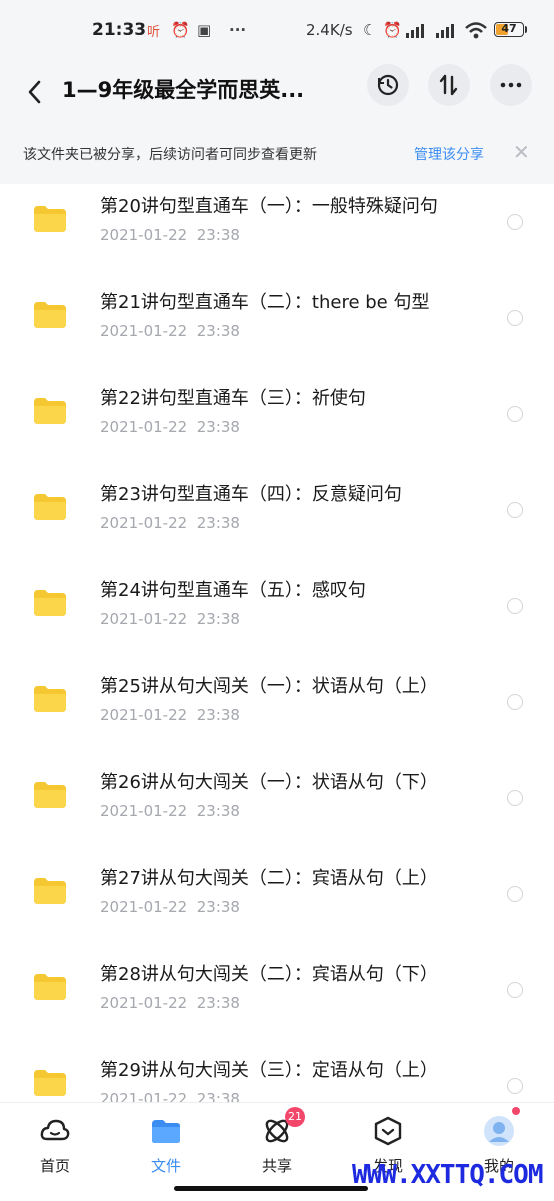  Describe the element at coordinates (204, 30) in the screenshot. I see `app-notification-icon: ▣` at that location.